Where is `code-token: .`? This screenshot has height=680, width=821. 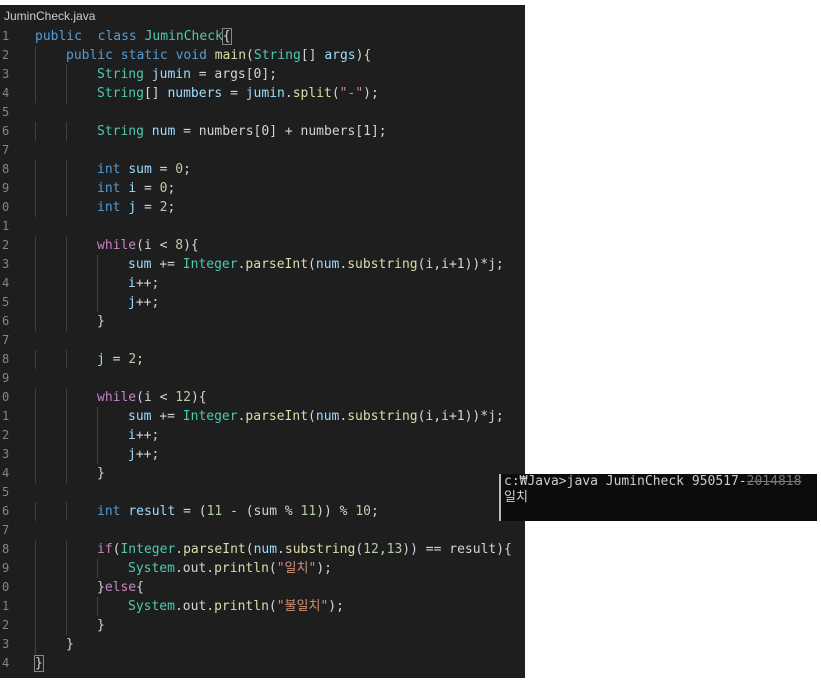
code-token: . is located at coordinates (179, 549).